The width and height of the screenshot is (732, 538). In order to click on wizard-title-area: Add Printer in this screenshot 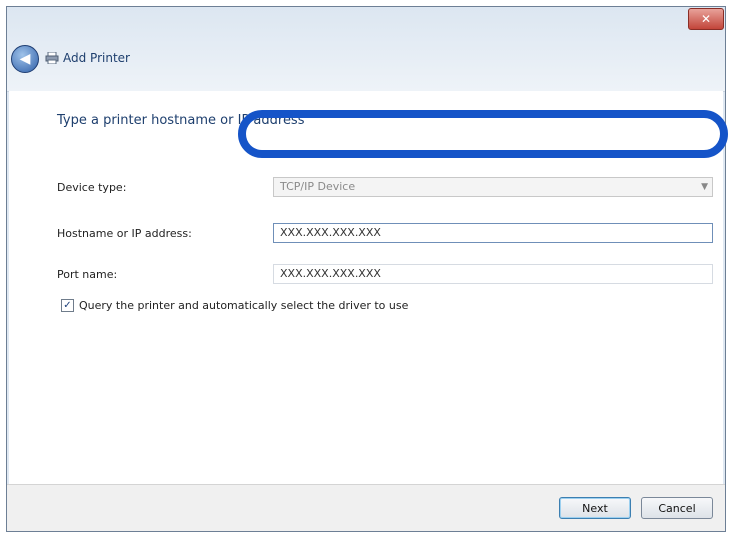, I will do `click(87, 58)`.